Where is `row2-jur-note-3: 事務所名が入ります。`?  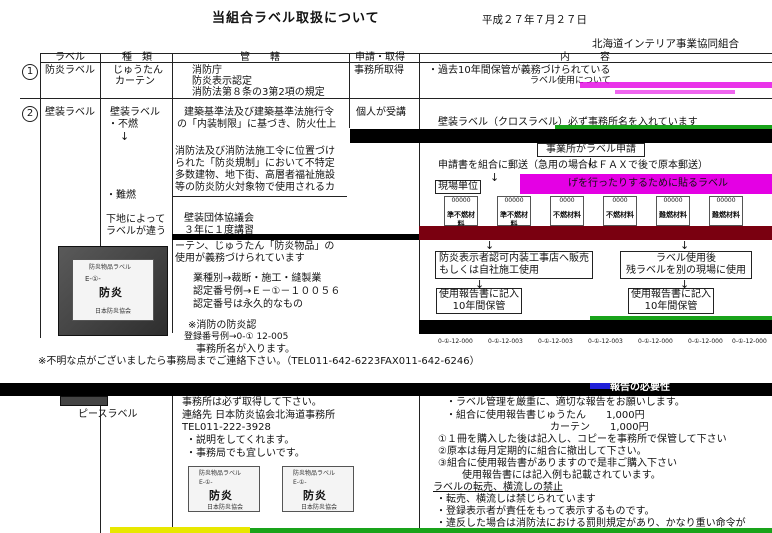 row2-jur-note-3: 事務所名が入ります。 is located at coordinates (245, 349).